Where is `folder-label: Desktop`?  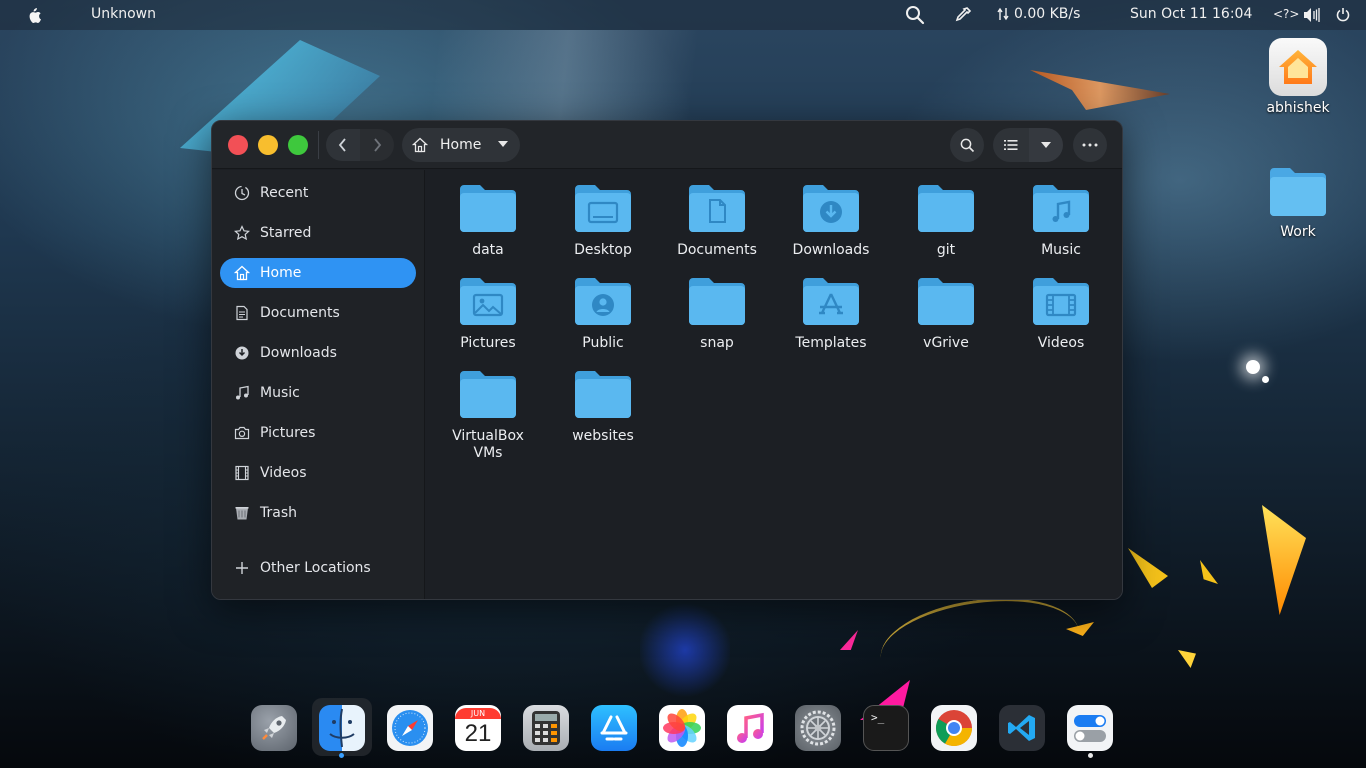
folder-label: Desktop is located at coordinates (603, 250).